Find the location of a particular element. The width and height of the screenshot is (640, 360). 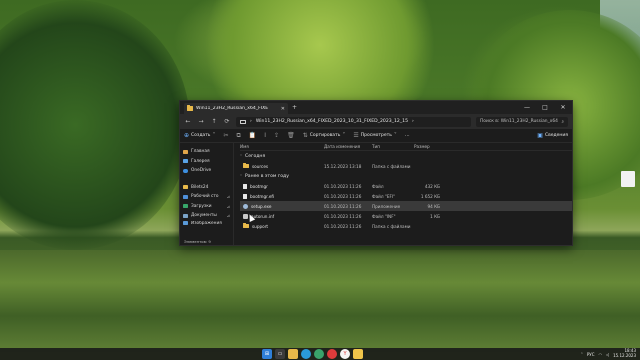

view-button: ☰ Просмотреть ˅ is located at coordinates (375, 135).